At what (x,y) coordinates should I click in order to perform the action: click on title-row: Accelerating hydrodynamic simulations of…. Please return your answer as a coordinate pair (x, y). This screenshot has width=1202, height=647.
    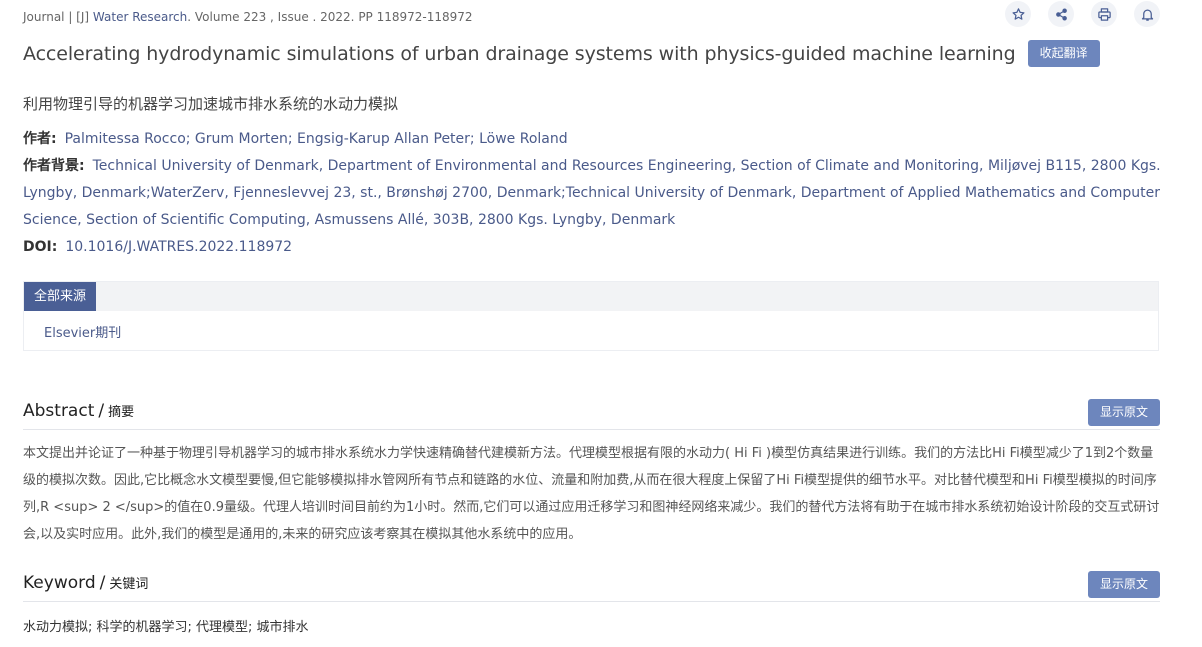
    Looking at the image, I should click on (561, 53).